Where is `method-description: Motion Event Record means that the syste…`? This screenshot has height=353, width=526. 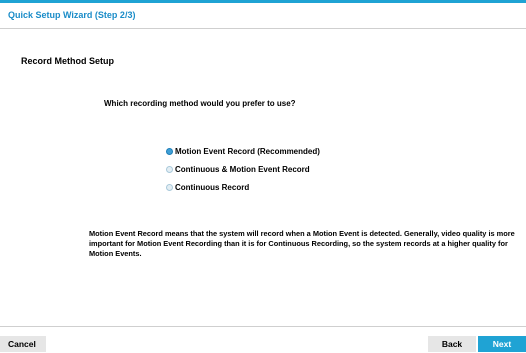 method-description: Motion Event Record means that the syste… is located at coordinates (302, 243).